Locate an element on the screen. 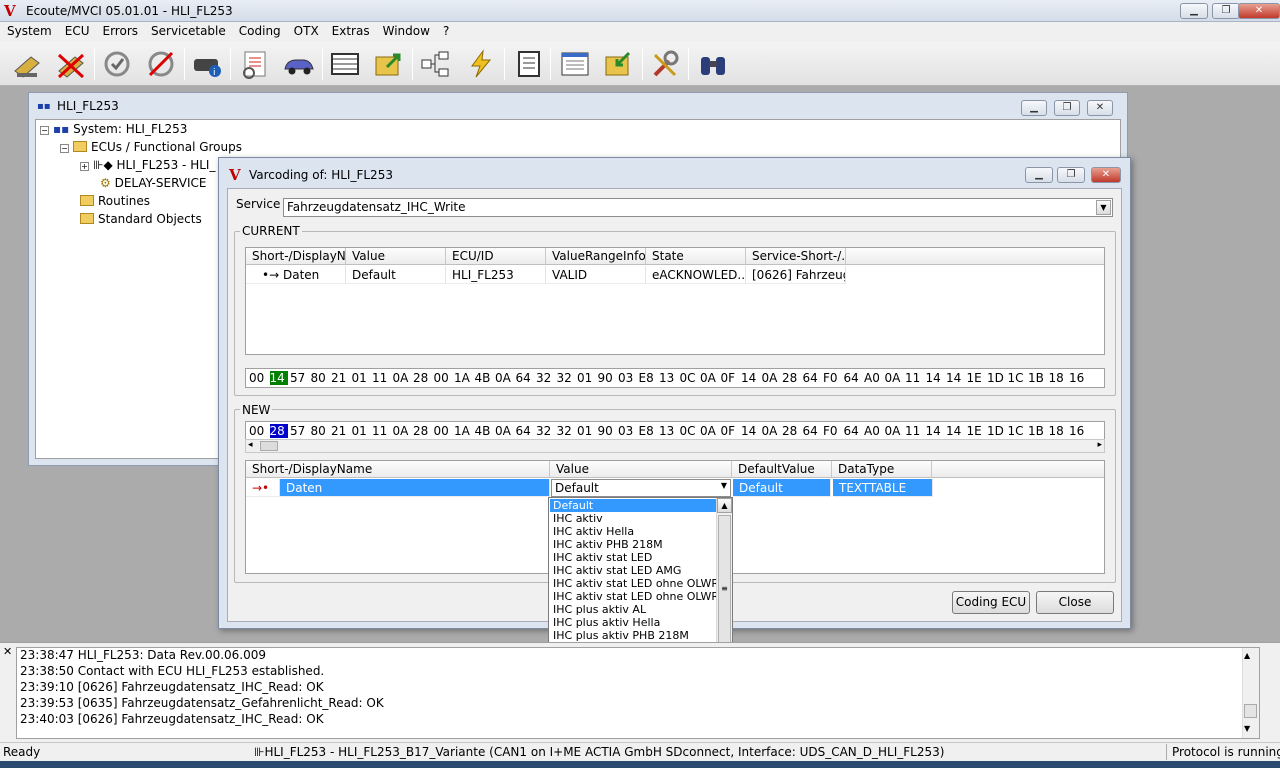 The image size is (1280, 768). menu-system: System is located at coordinates (29, 30).